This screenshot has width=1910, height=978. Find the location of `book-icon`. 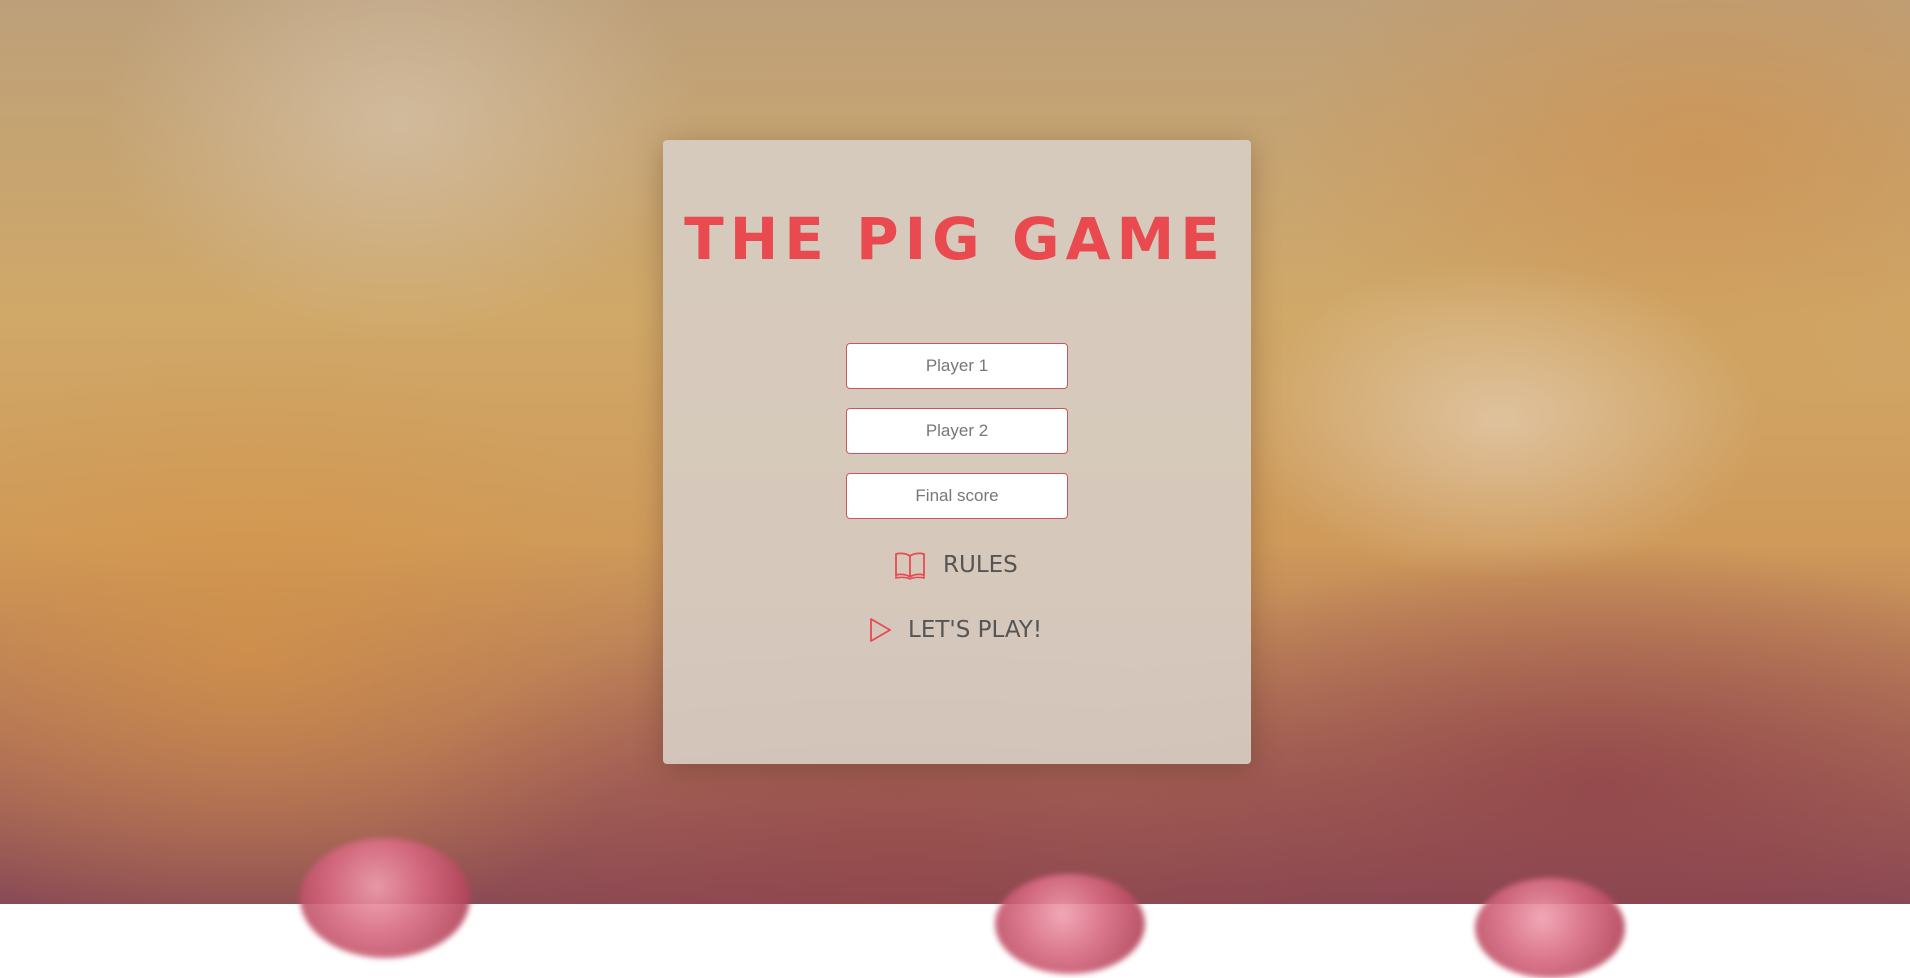

book-icon is located at coordinates (910, 565).